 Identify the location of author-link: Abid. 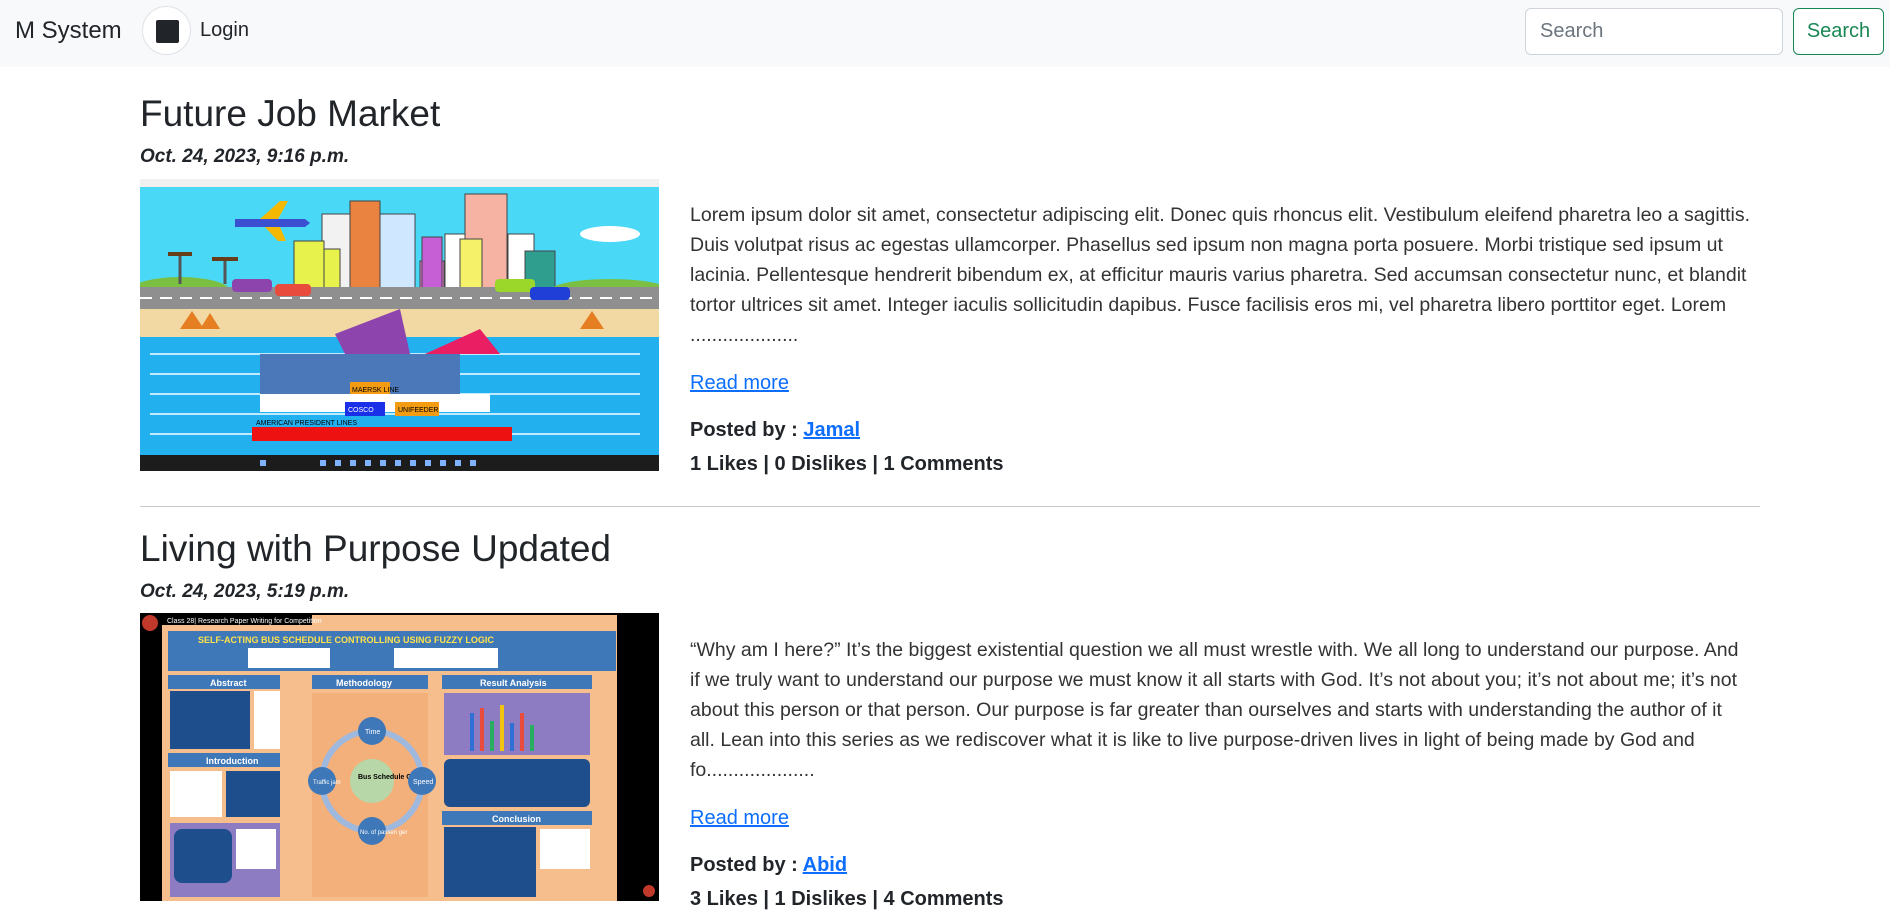
(825, 865).